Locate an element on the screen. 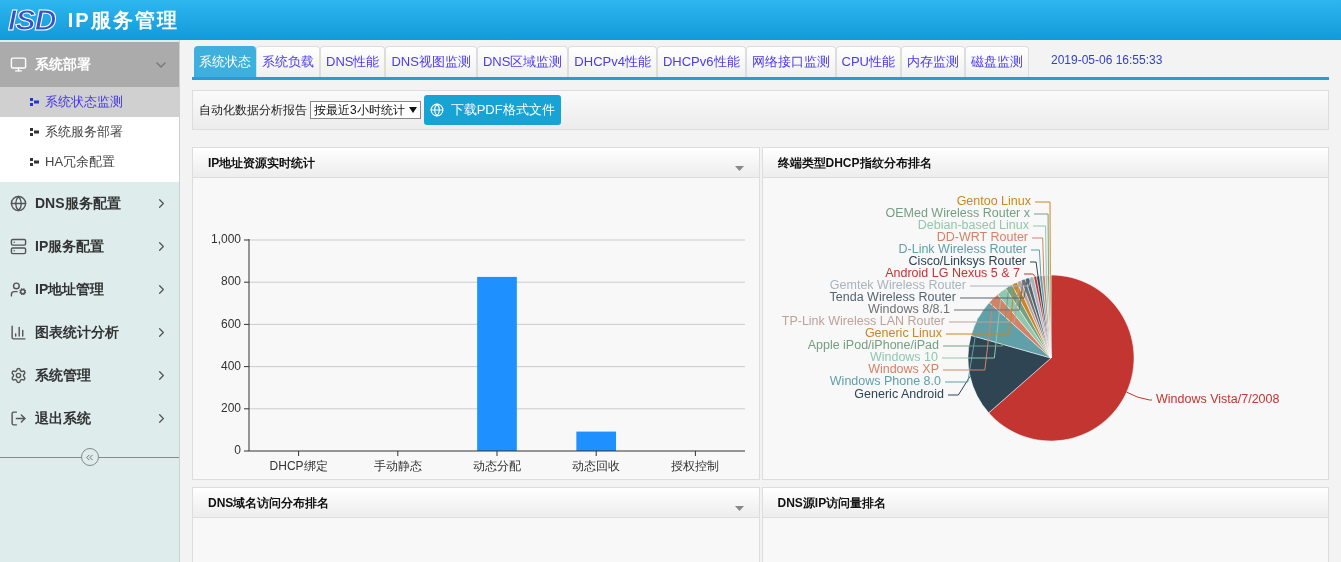 This screenshot has height=562, width=1341. sidebar-section: 图表统计分析 is located at coordinates (89, 332).